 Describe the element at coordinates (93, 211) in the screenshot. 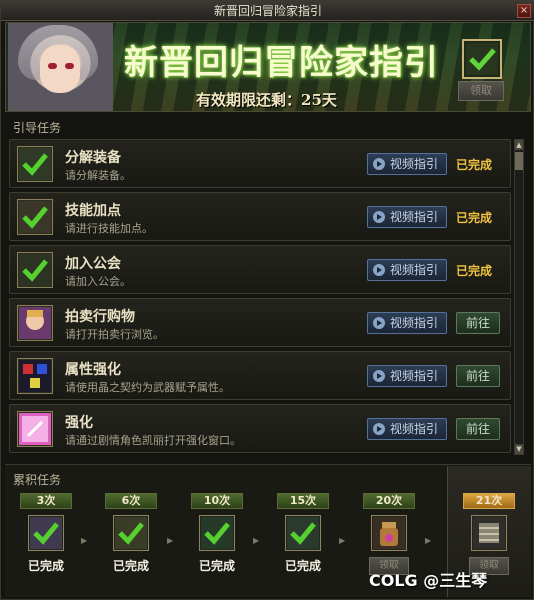

I see `task-name: 技能加点` at that location.